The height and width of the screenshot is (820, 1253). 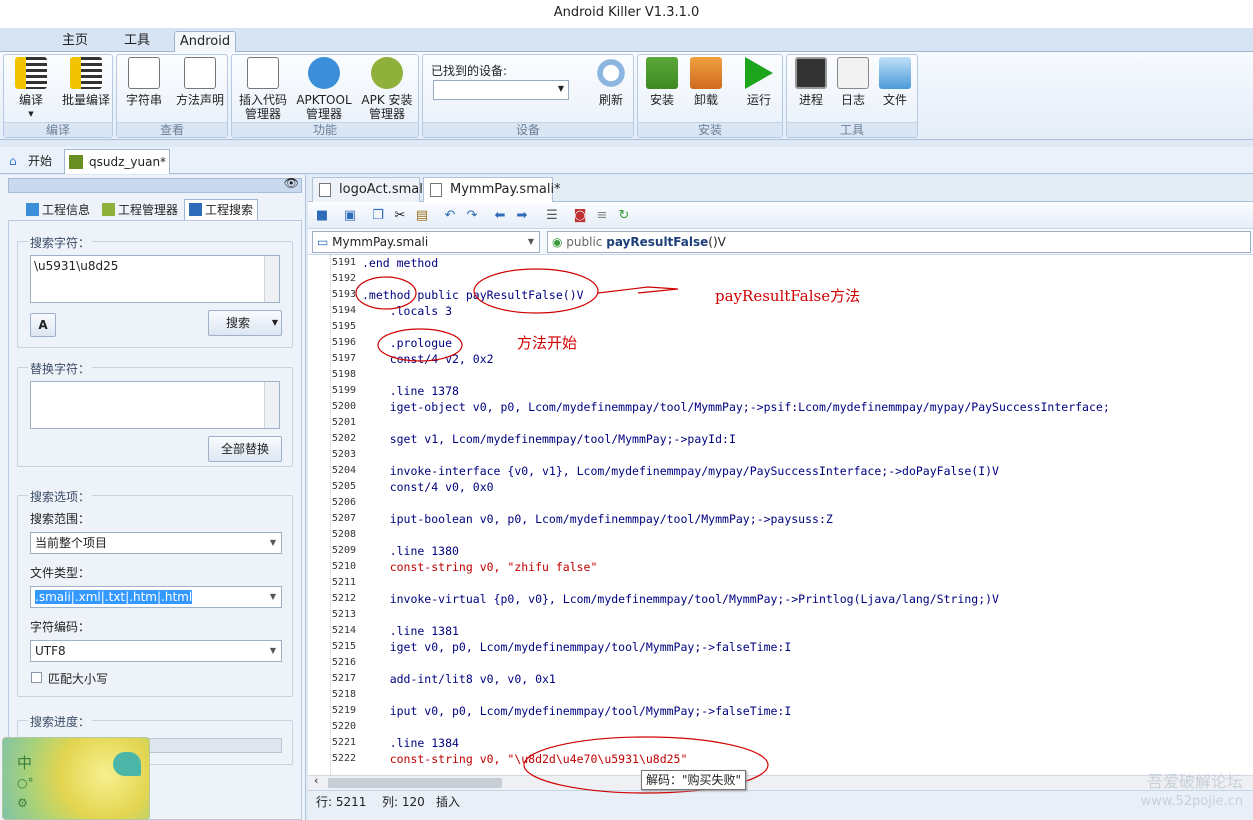 What do you see at coordinates (602, 216) in the screenshot?
I see `list-icon: ≡` at bounding box center [602, 216].